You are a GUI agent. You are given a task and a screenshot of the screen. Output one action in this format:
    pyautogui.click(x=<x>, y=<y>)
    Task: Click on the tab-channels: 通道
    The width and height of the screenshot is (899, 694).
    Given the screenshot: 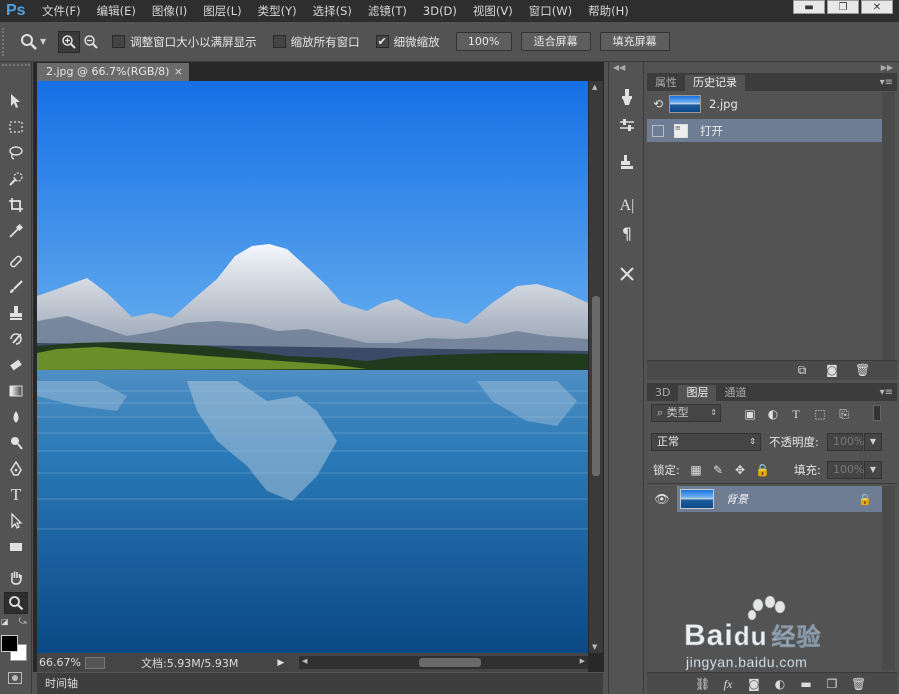 What is the action you would take?
    pyautogui.click(x=735, y=393)
    